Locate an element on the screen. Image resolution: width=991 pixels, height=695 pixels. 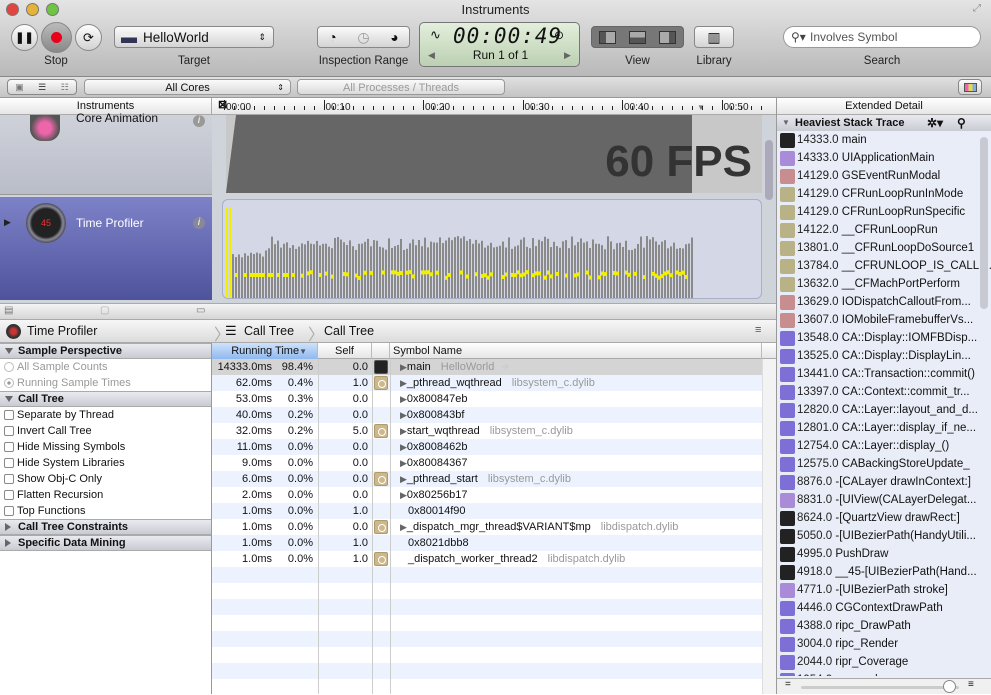
detail-style-control: ▣ ☰ ☷ is located at coordinates (42, 87).